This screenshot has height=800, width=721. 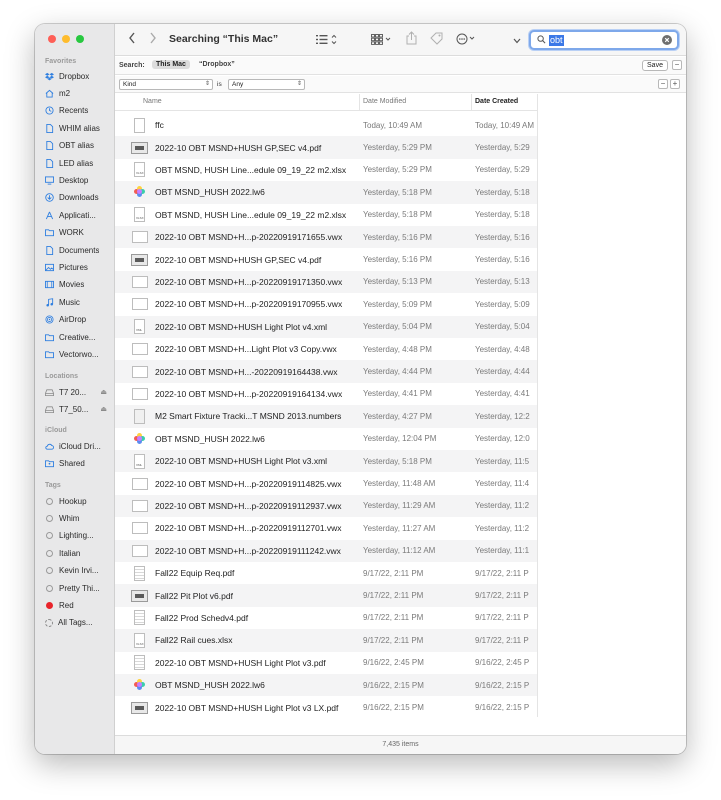 What do you see at coordinates (78, 605) in the screenshot?
I see `sidebar-item-red: Red` at bounding box center [78, 605].